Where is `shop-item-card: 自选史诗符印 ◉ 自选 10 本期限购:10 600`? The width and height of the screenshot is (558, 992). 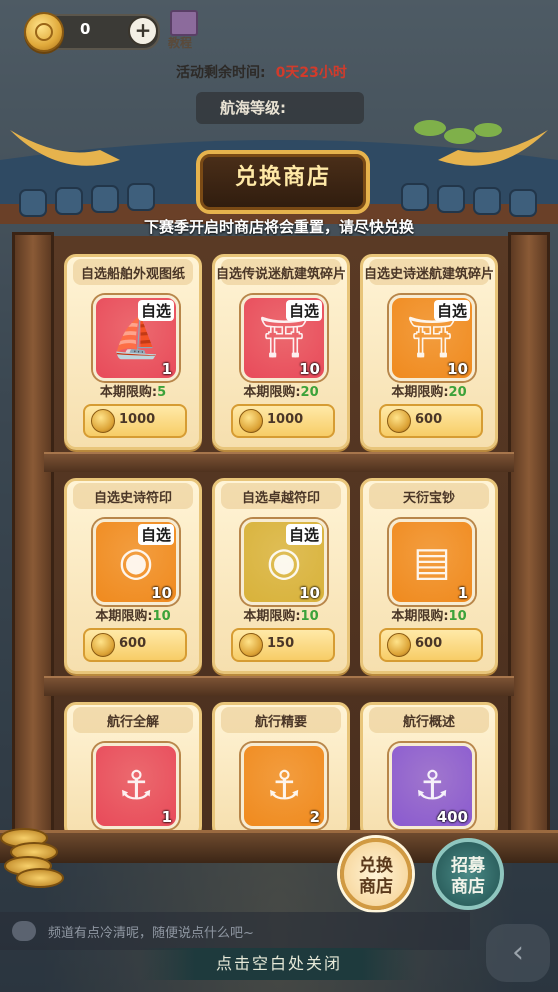
shop-item-card: 自选史诗符印 ◉ 自选 10 本期限购:10 600 is located at coordinates (133, 576).